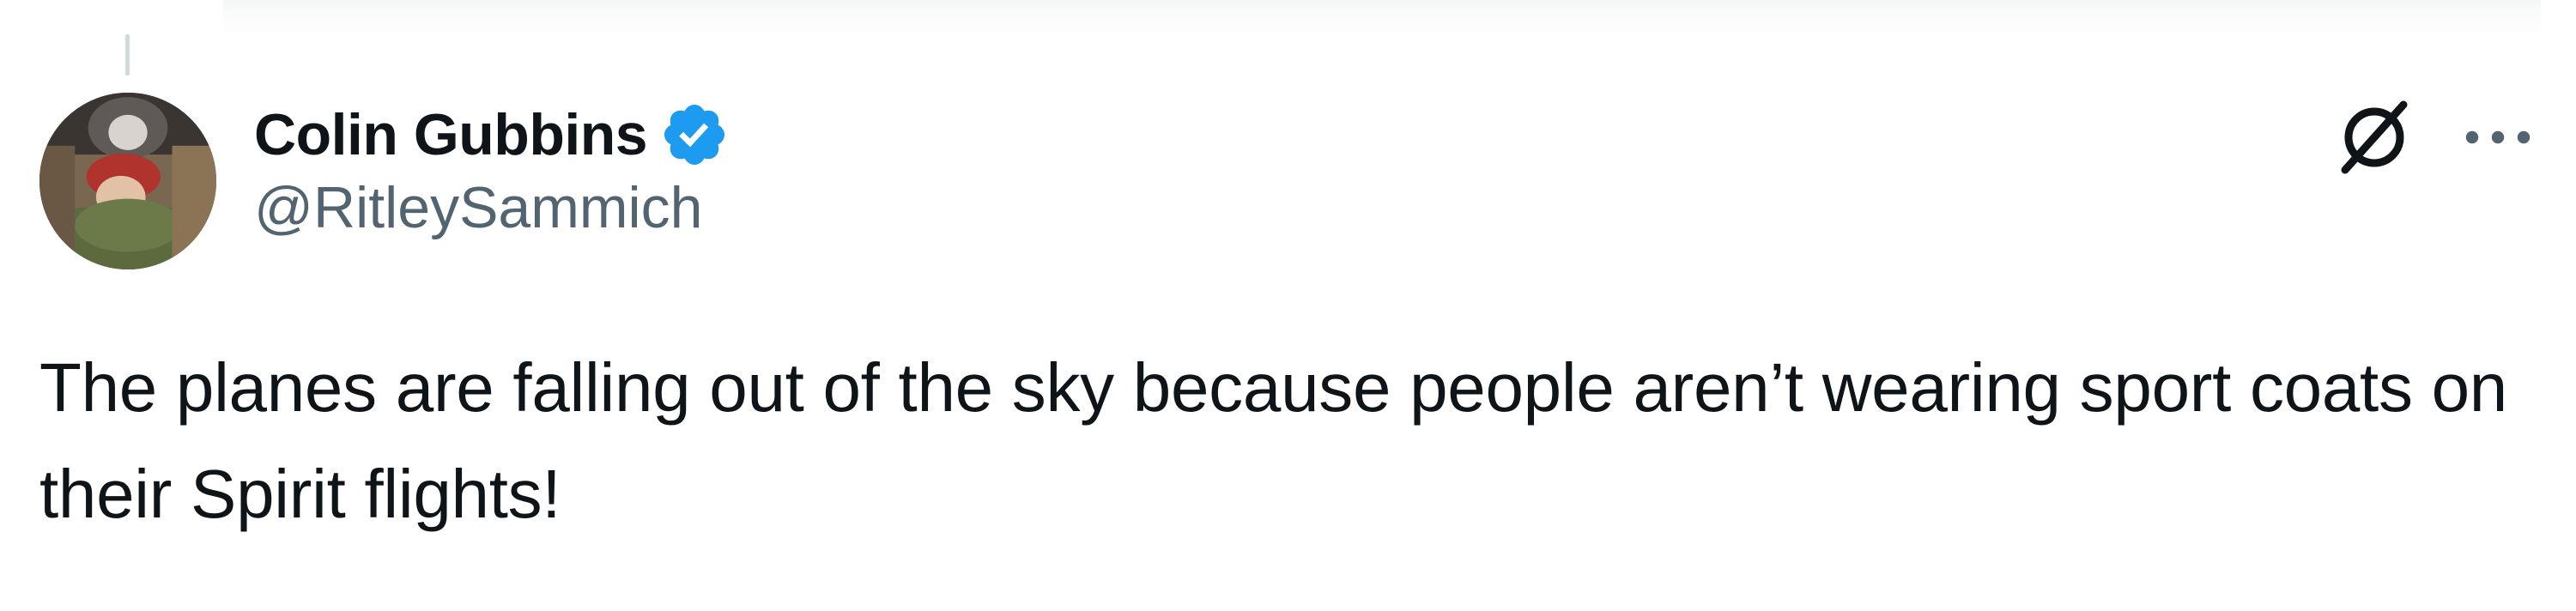 This screenshot has height=611, width=2576. I want to click on name-row: Colin Gubbins, so click(492, 134).